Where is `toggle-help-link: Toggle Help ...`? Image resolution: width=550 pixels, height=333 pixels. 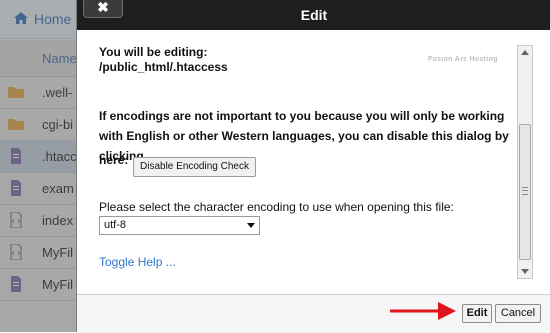 toggle-help-link: Toggle Help ... is located at coordinates (137, 262).